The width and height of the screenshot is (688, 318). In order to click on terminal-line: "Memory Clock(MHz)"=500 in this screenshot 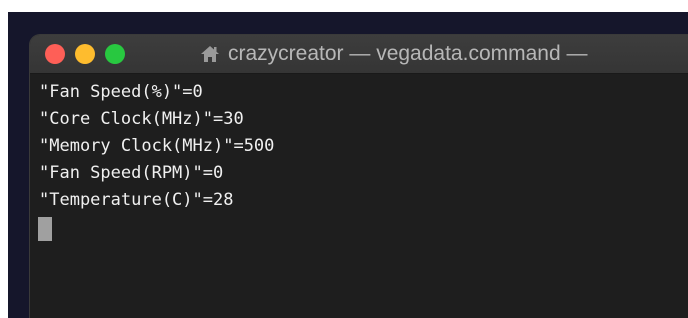, I will do `click(157, 146)`.